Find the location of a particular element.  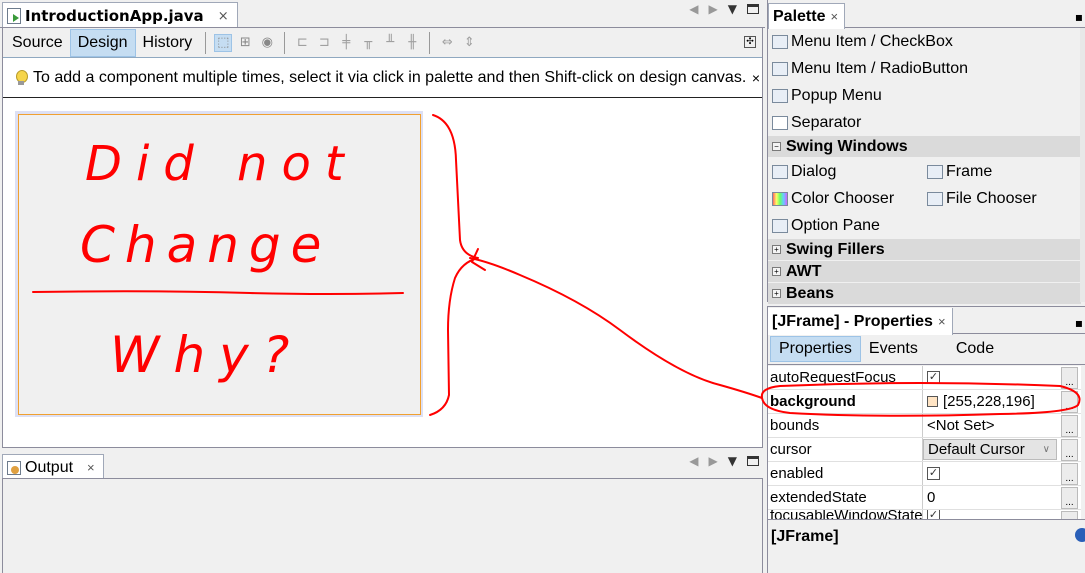

editor-tab-title: IntroductionApp.java is located at coordinates (114, 16).